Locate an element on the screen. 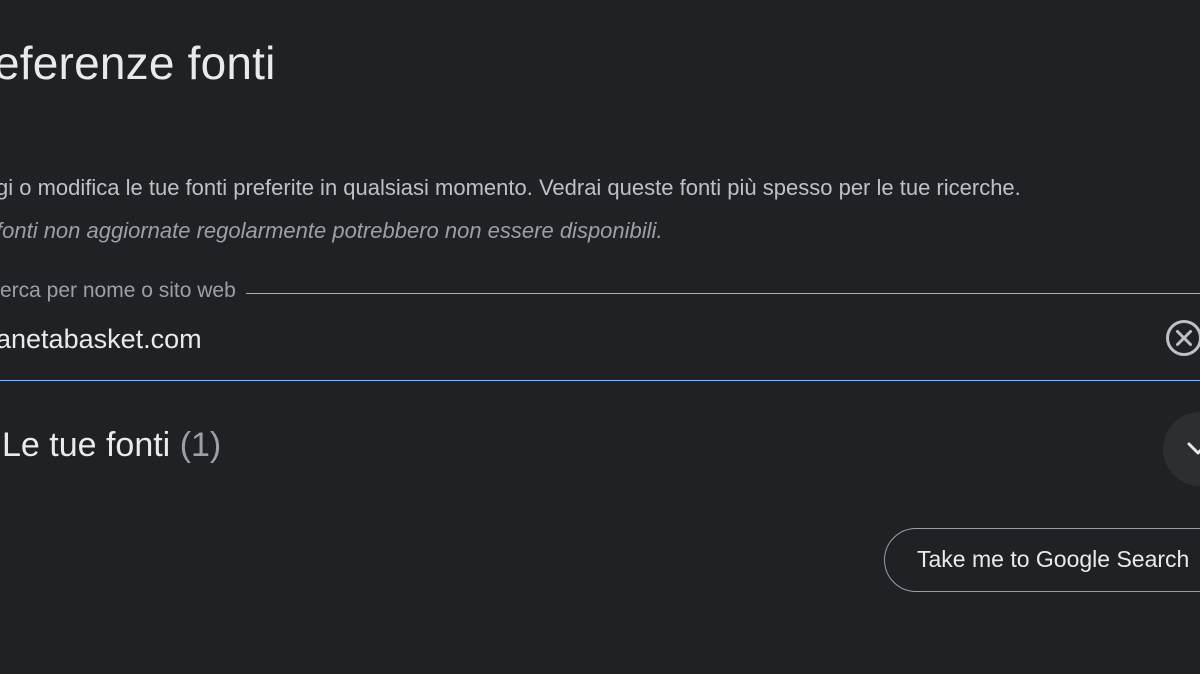 This screenshot has height=674, width=1200. search-field-label: erca per nome o sito web is located at coordinates (123, 291).